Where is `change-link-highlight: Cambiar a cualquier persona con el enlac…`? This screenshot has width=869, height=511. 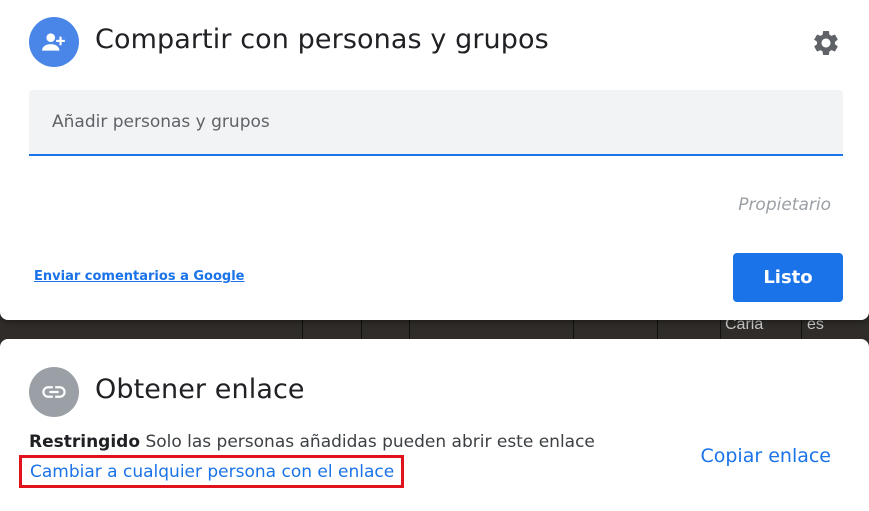
change-link-highlight: Cambiar a cualquier persona con el enlac… is located at coordinates (211, 471).